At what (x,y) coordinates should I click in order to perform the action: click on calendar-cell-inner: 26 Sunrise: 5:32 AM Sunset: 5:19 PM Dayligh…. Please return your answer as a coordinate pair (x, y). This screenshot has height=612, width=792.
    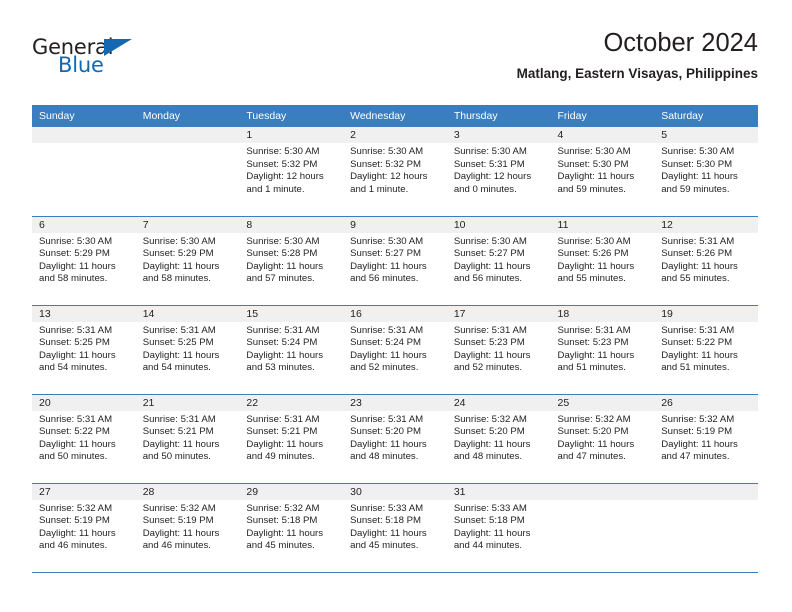
    Looking at the image, I should click on (706, 438).